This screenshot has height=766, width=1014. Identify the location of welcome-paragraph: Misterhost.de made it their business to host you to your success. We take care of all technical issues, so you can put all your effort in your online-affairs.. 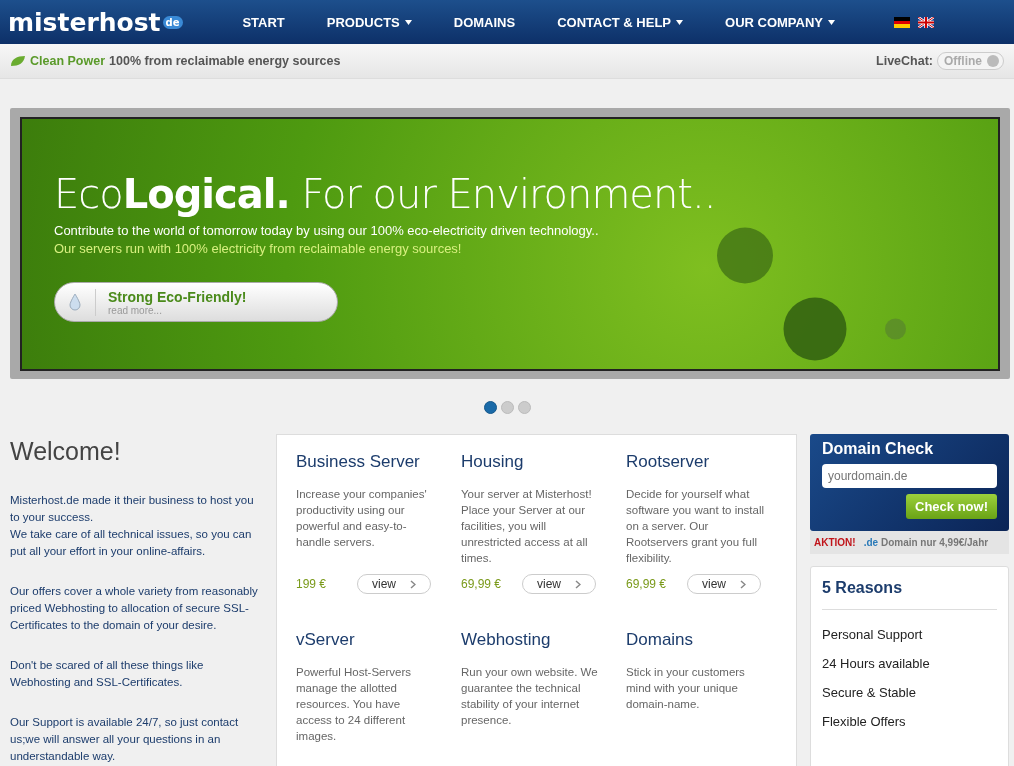
(132, 526).